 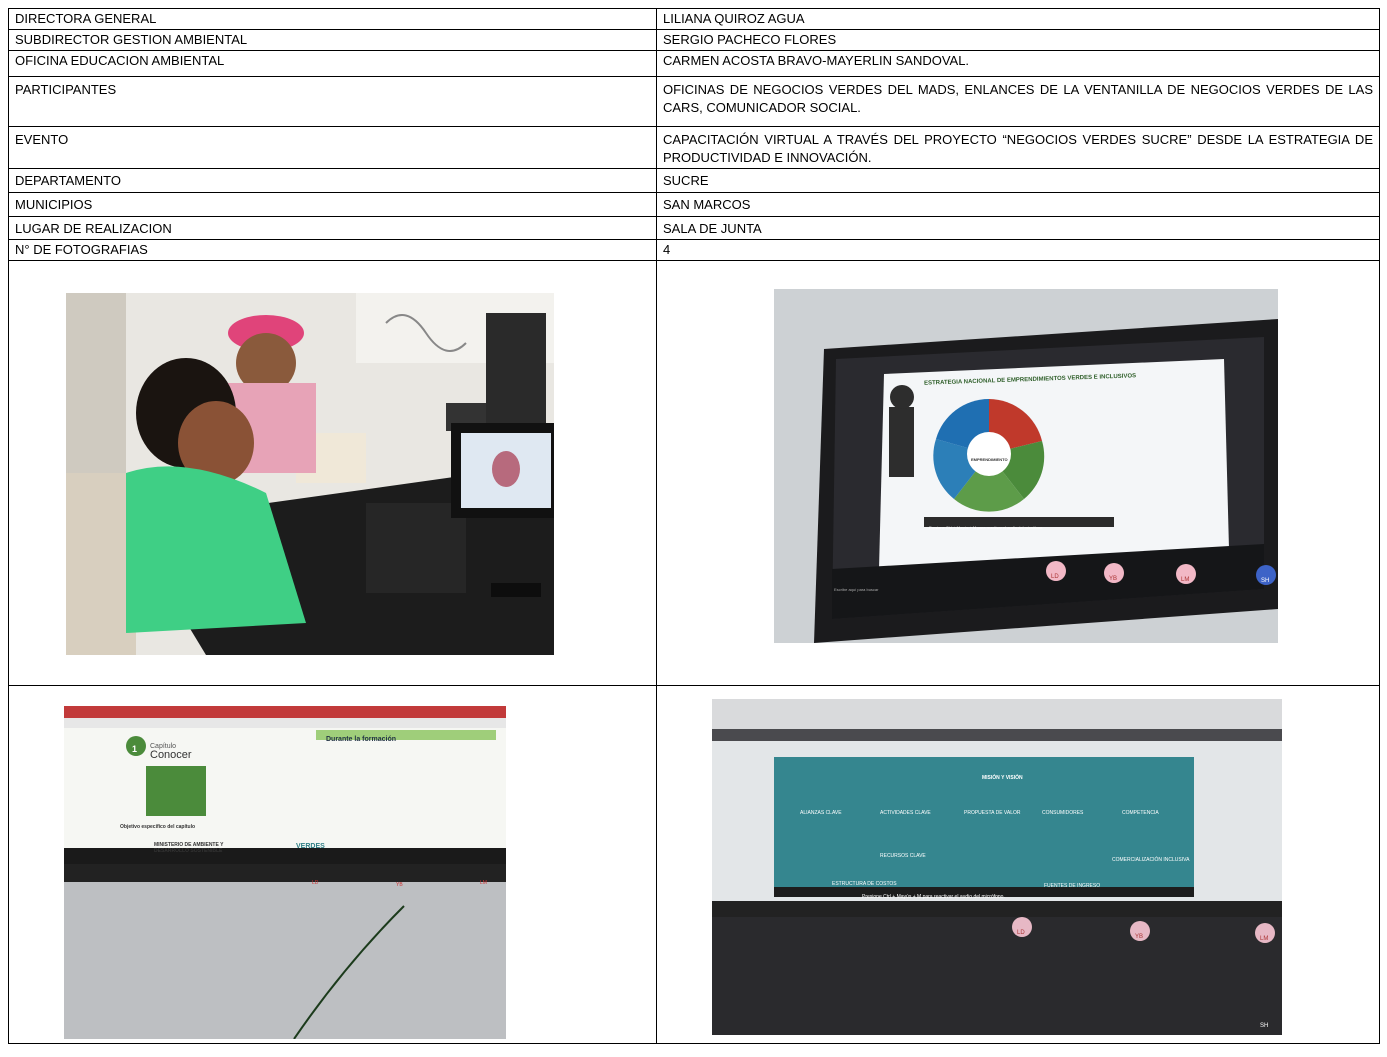 What do you see at coordinates (310, 846) in the screenshot?
I see `brand-label: VERDES` at bounding box center [310, 846].